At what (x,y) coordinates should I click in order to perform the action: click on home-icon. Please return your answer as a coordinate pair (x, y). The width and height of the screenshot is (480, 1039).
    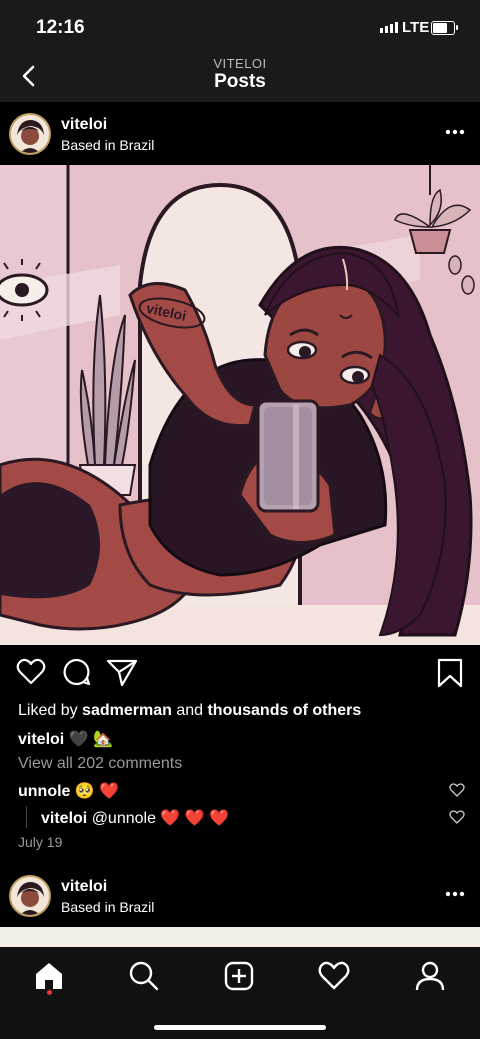
    Looking at the image, I should click on (49, 976).